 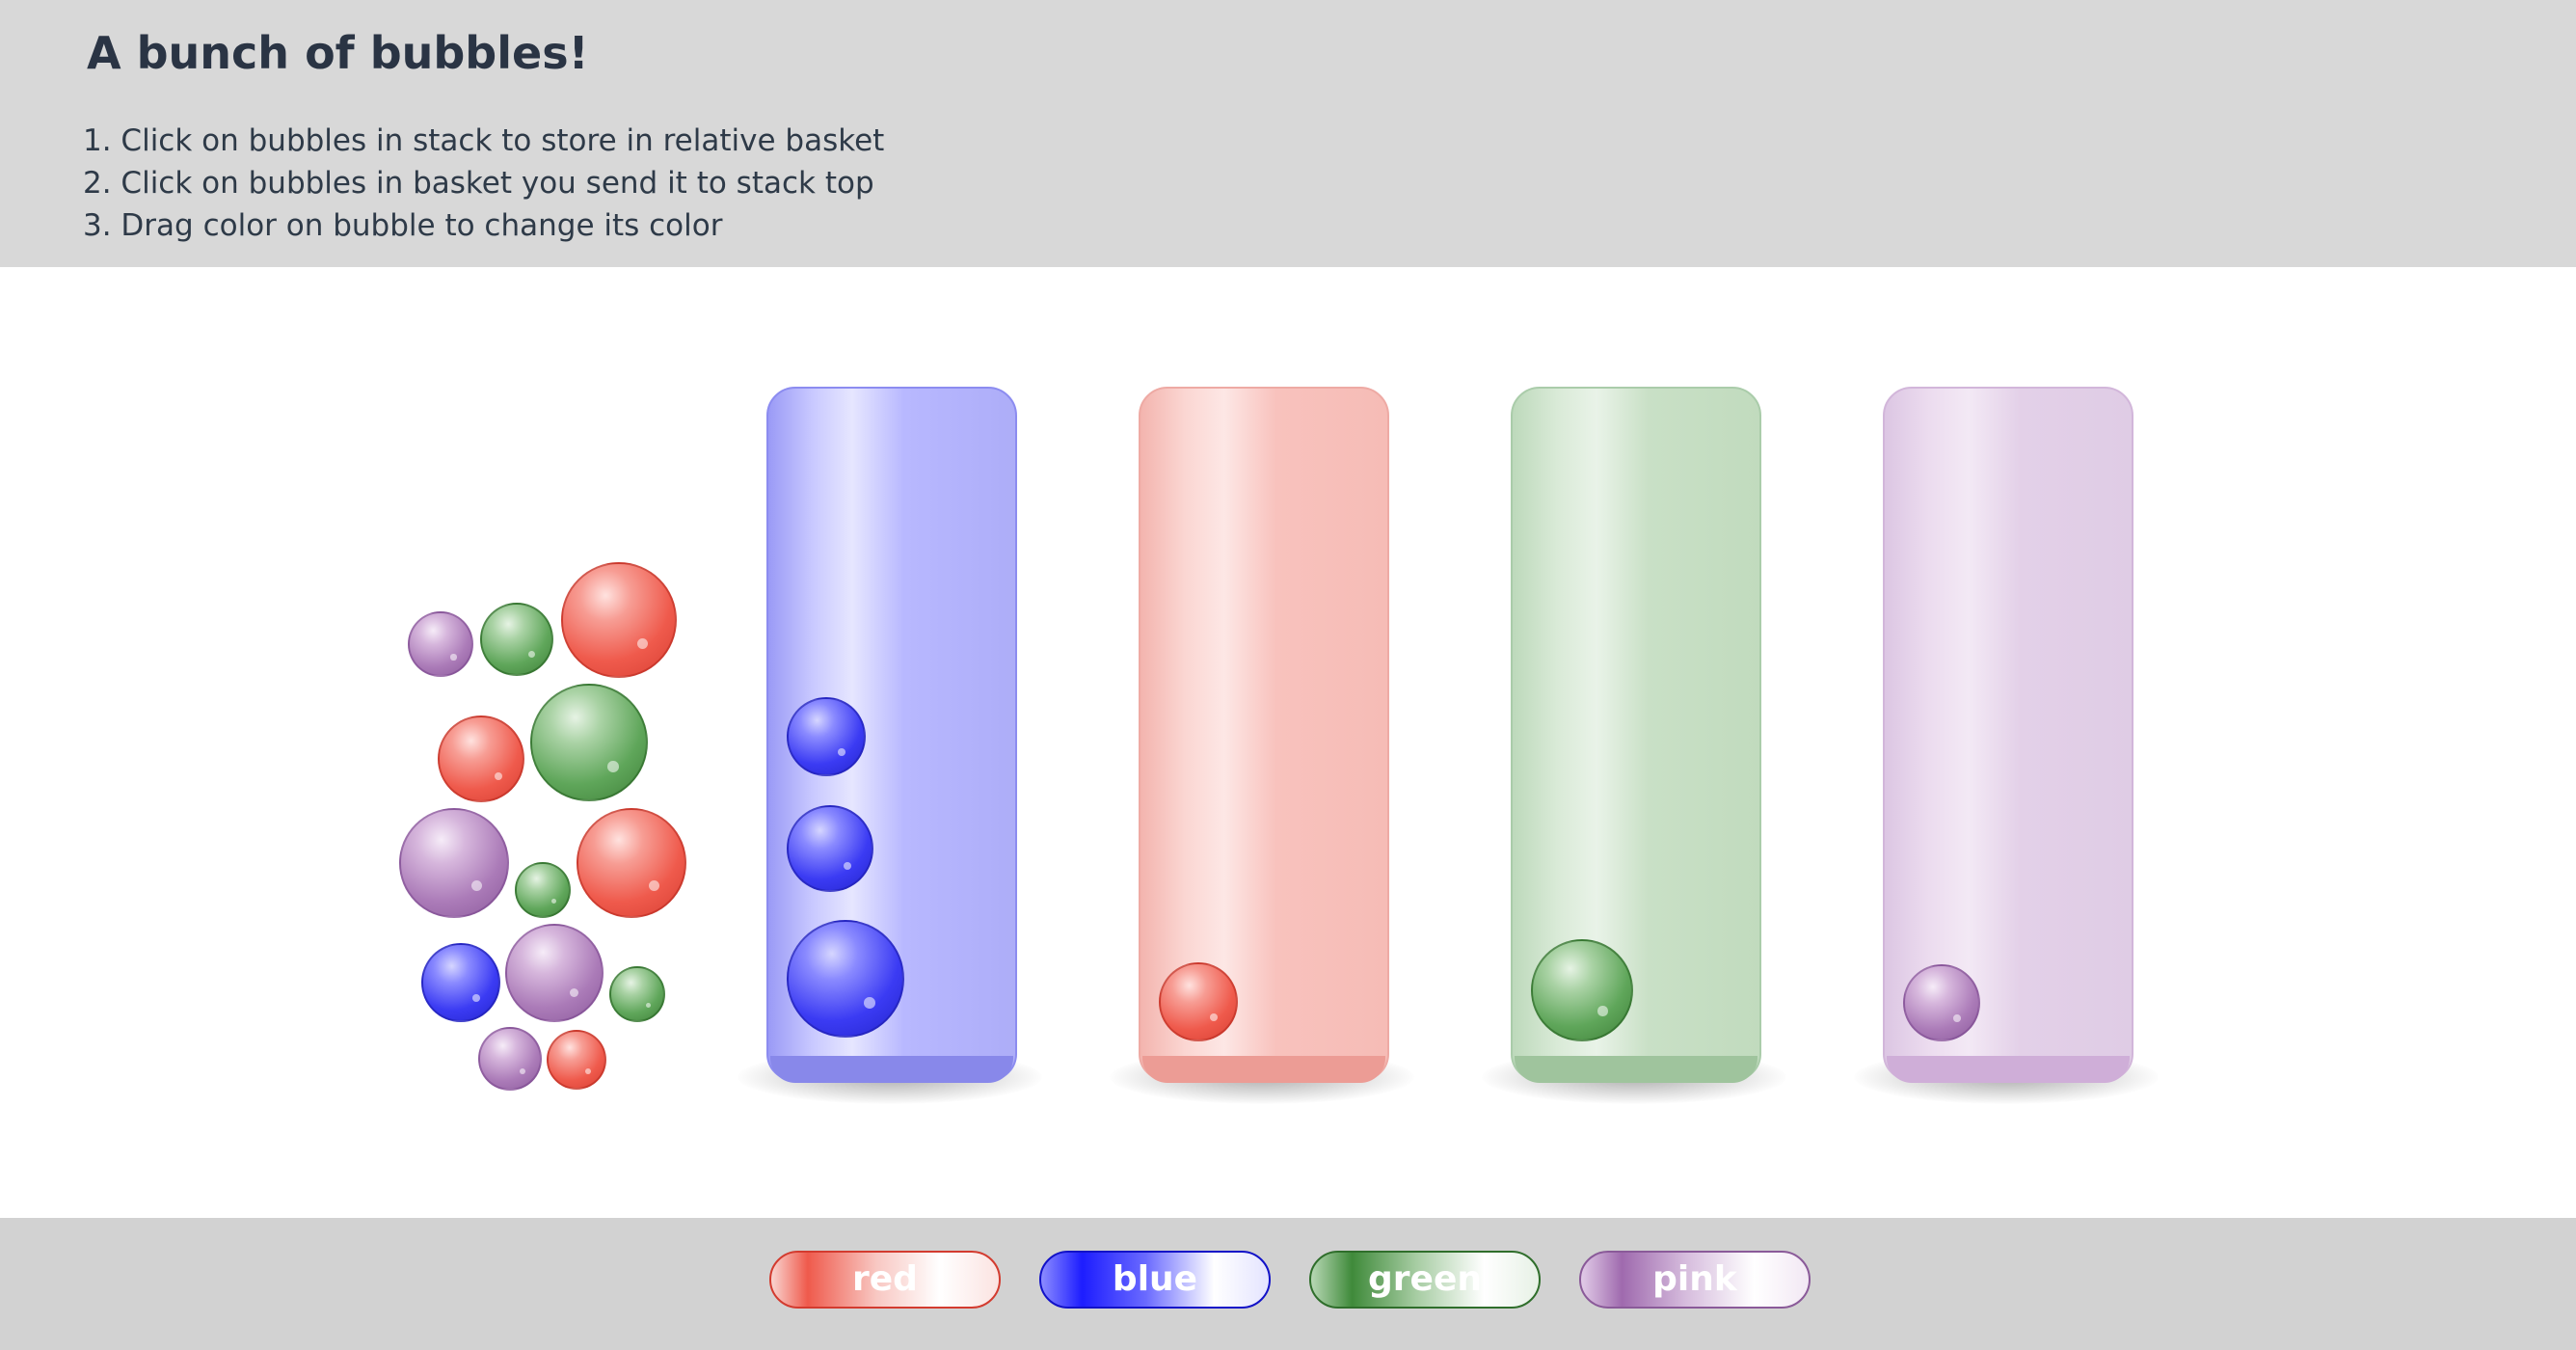 I want to click on basket-pink, so click(x=2008, y=735).